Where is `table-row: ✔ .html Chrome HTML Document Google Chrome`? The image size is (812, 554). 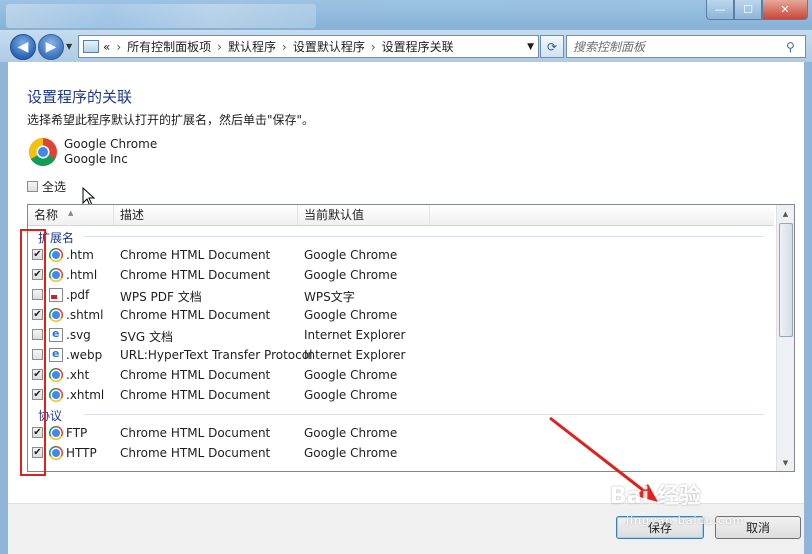
table-row: ✔ .html Chrome HTML Document Google Chrome is located at coordinates (401, 275).